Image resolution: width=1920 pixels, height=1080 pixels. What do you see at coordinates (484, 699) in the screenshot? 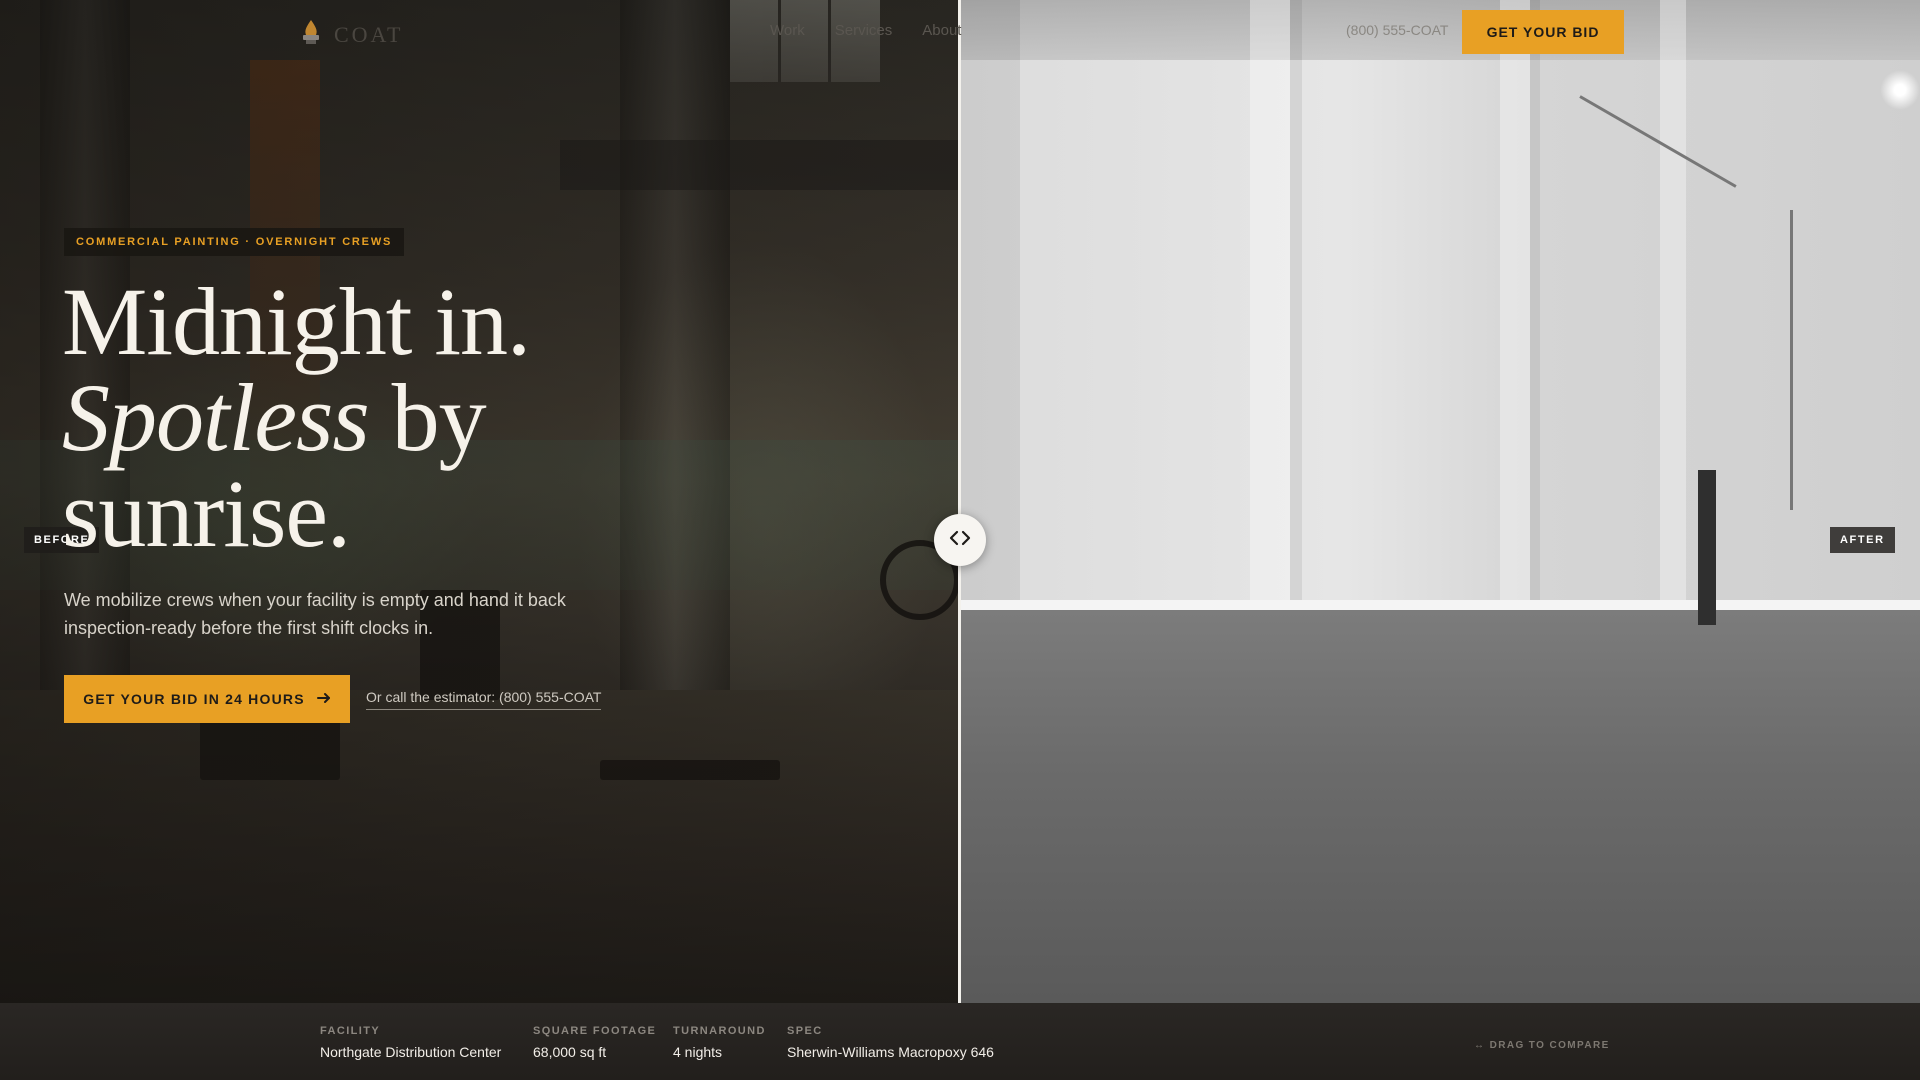
I see `call-estimator-link: Or call the estimator: (800) 555-COAT` at bounding box center [484, 699].